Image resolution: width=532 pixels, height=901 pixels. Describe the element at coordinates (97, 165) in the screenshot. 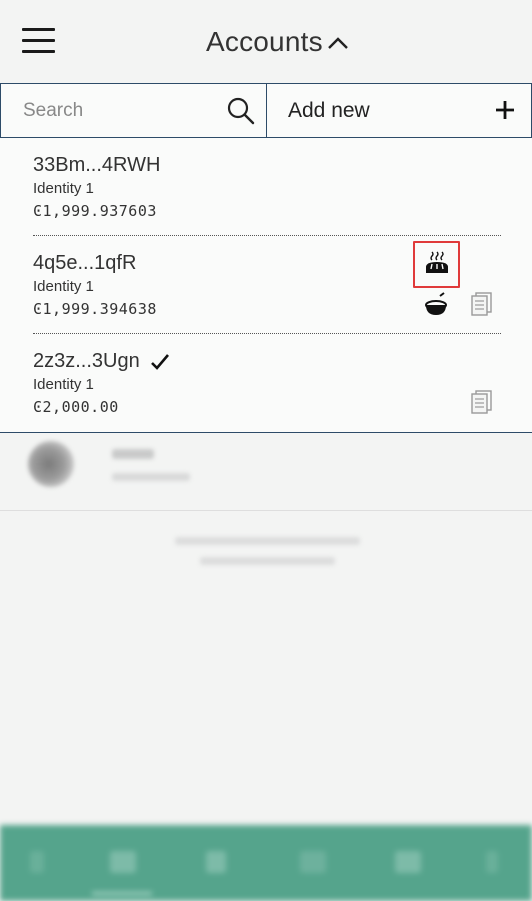

I see `account-address: 33Bm...4RWH` at that location.